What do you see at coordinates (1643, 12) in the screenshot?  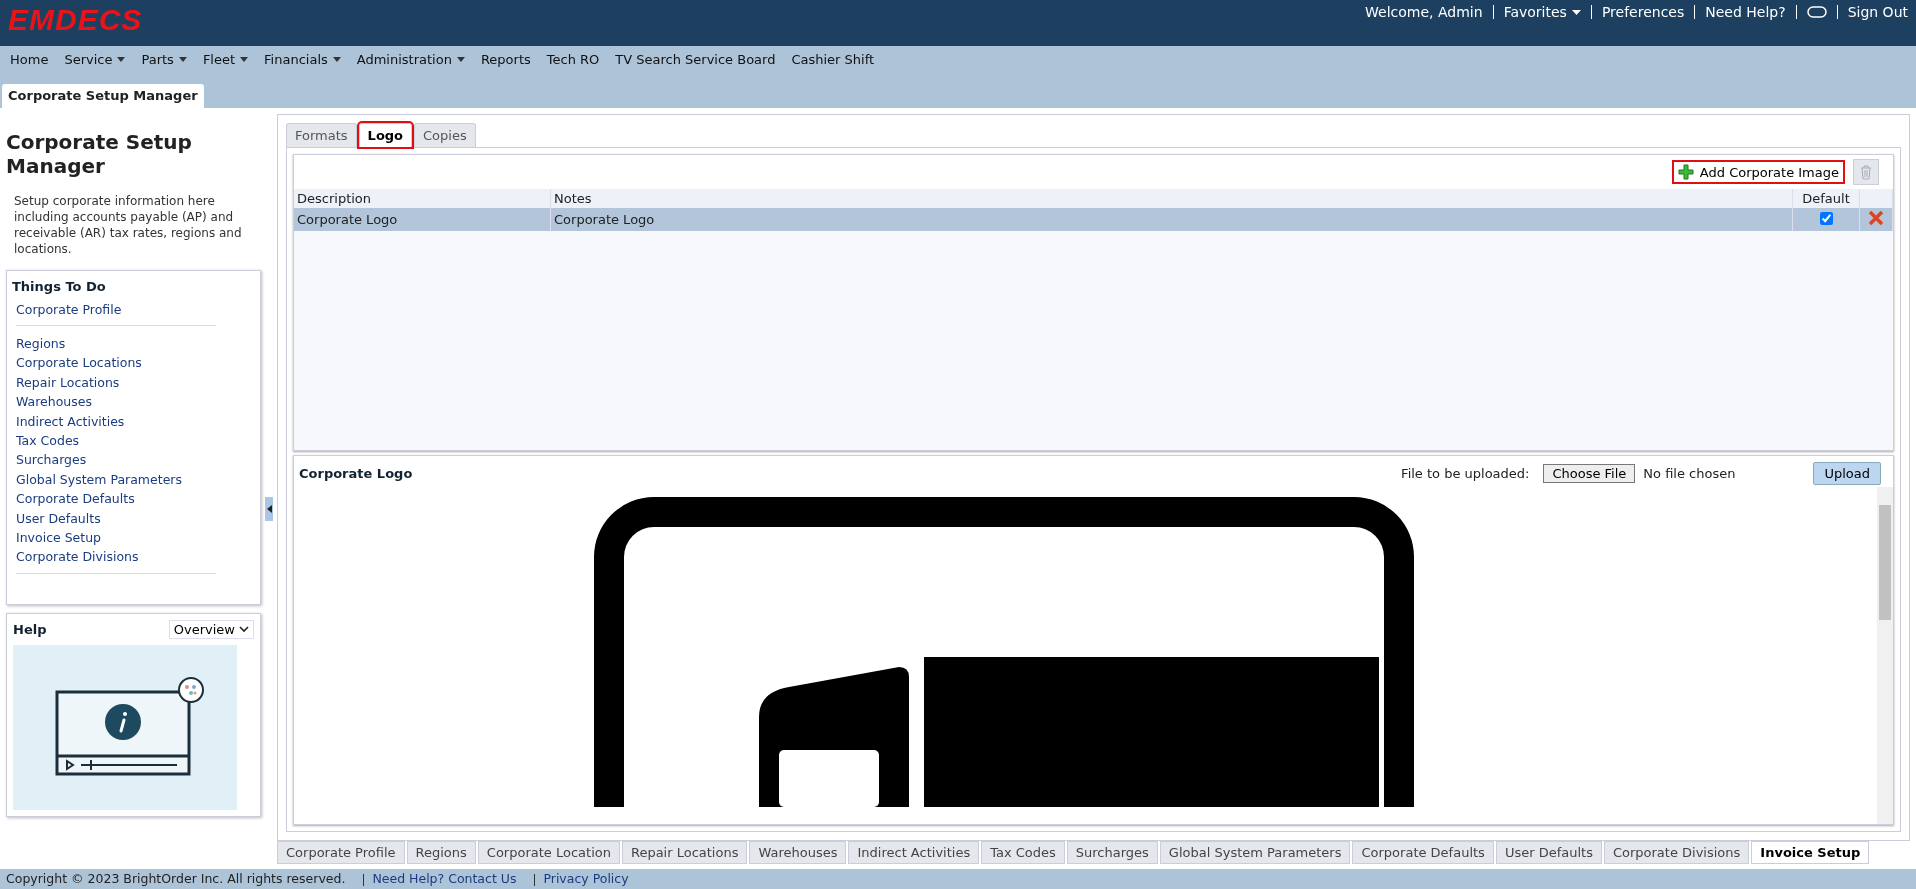 I see `header-link: Preferences` at bounding box center [1643, 12].